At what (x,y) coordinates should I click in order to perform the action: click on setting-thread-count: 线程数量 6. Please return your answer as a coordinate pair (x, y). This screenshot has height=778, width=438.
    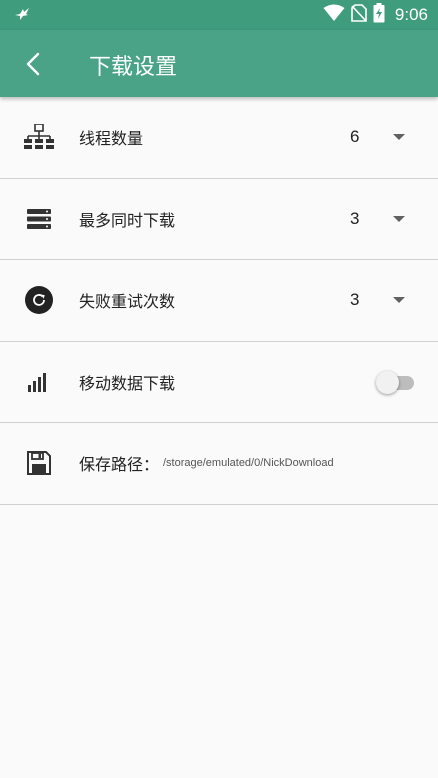
    Looking at the image, I should click on (219, 138).